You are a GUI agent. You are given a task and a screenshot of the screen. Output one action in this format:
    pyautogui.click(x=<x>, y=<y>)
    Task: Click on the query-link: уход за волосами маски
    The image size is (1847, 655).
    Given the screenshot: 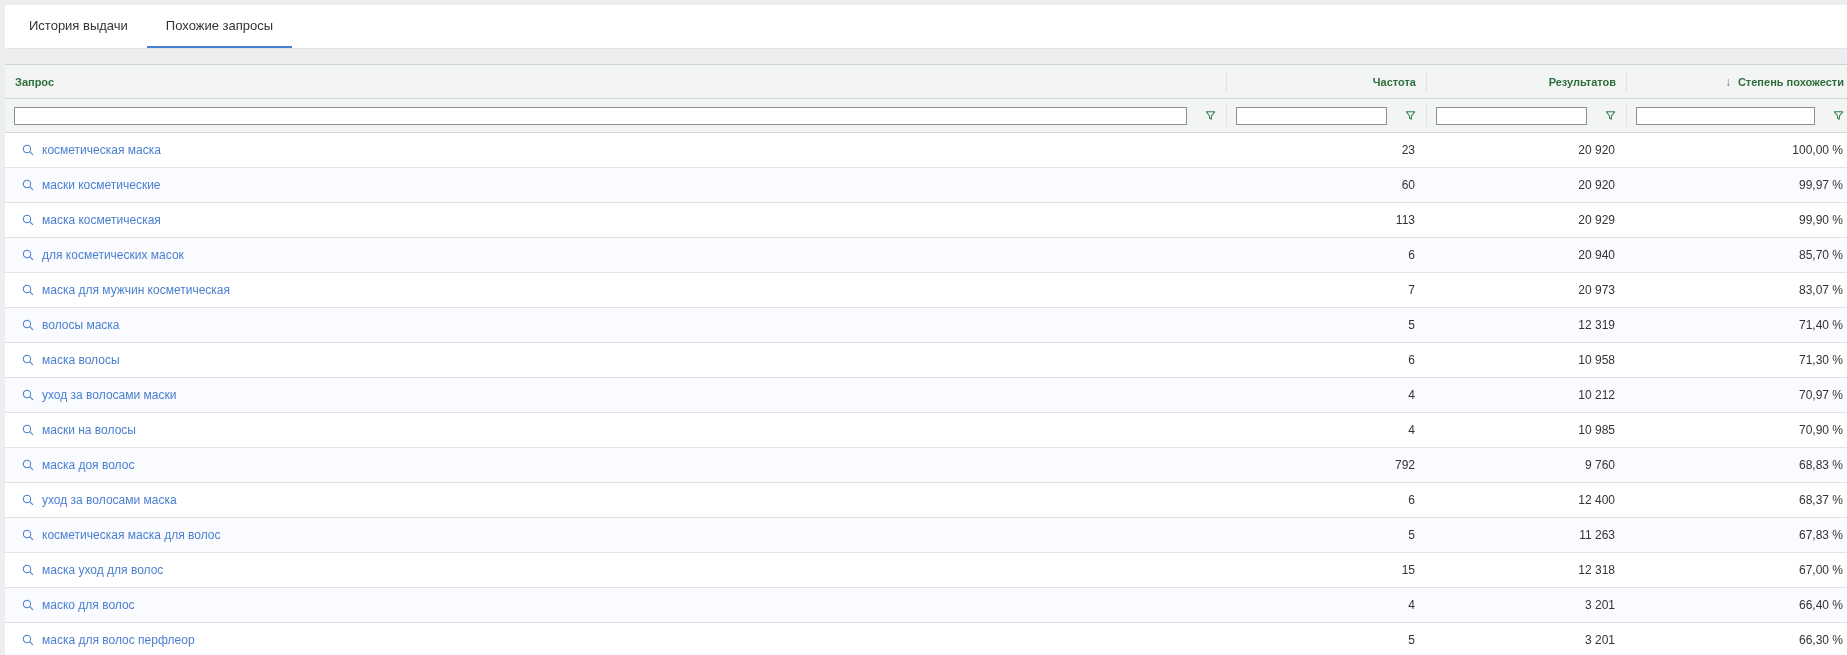 What is the action you would take?
    pyautogui.click(x=109, y=395)
    